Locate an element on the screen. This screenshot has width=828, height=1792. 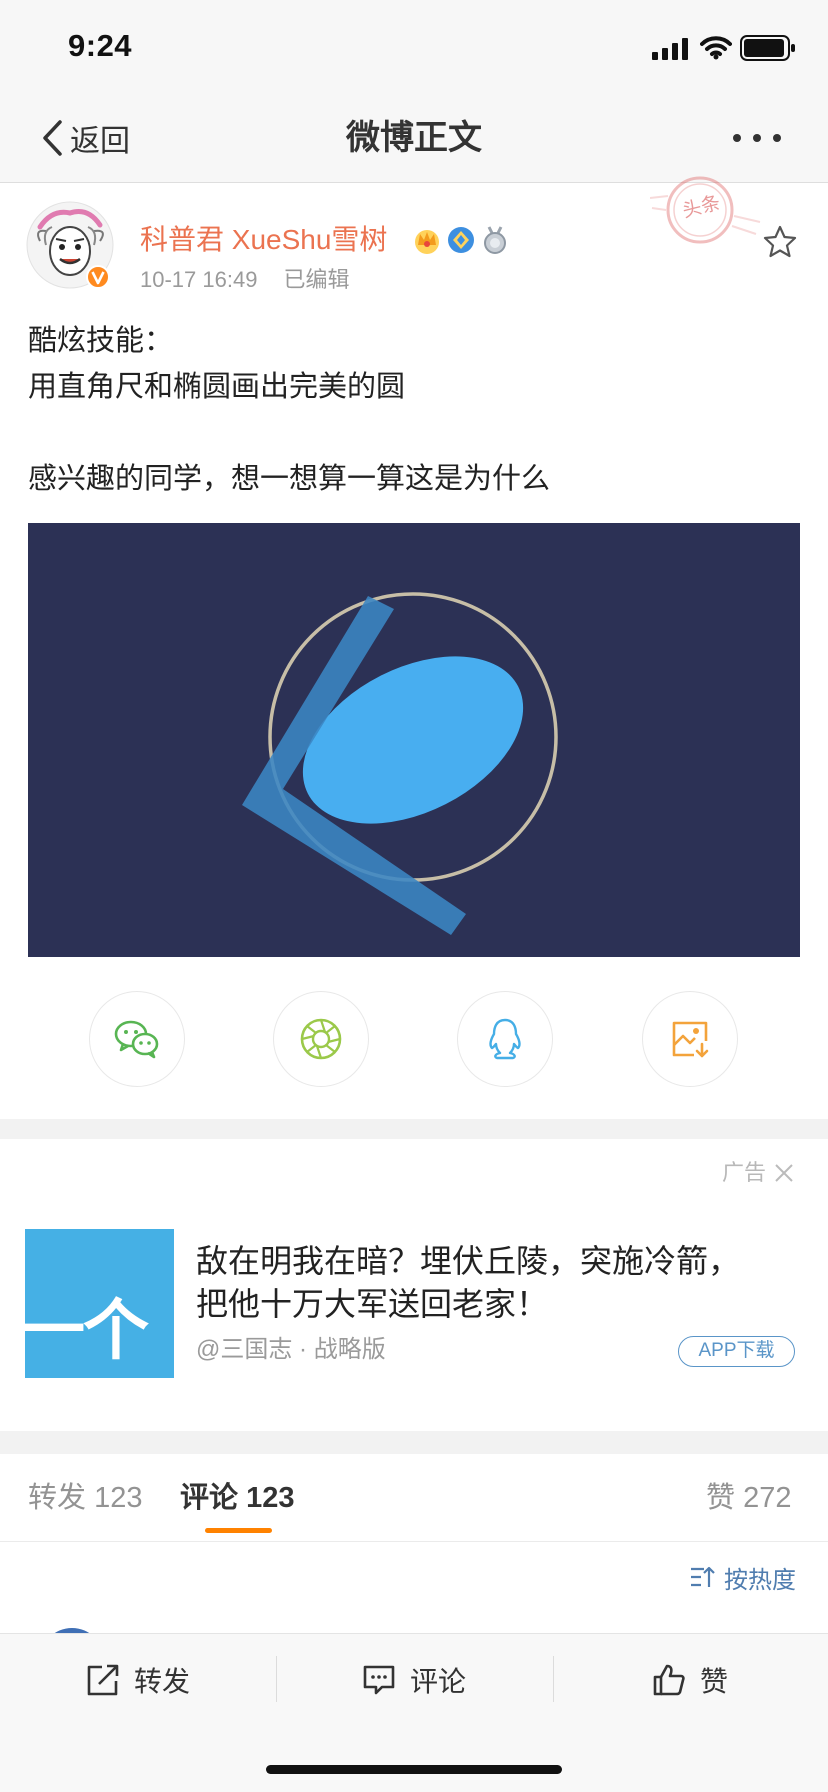
post-text-line: 酷炫技能： is located at coordinates (101, 341).